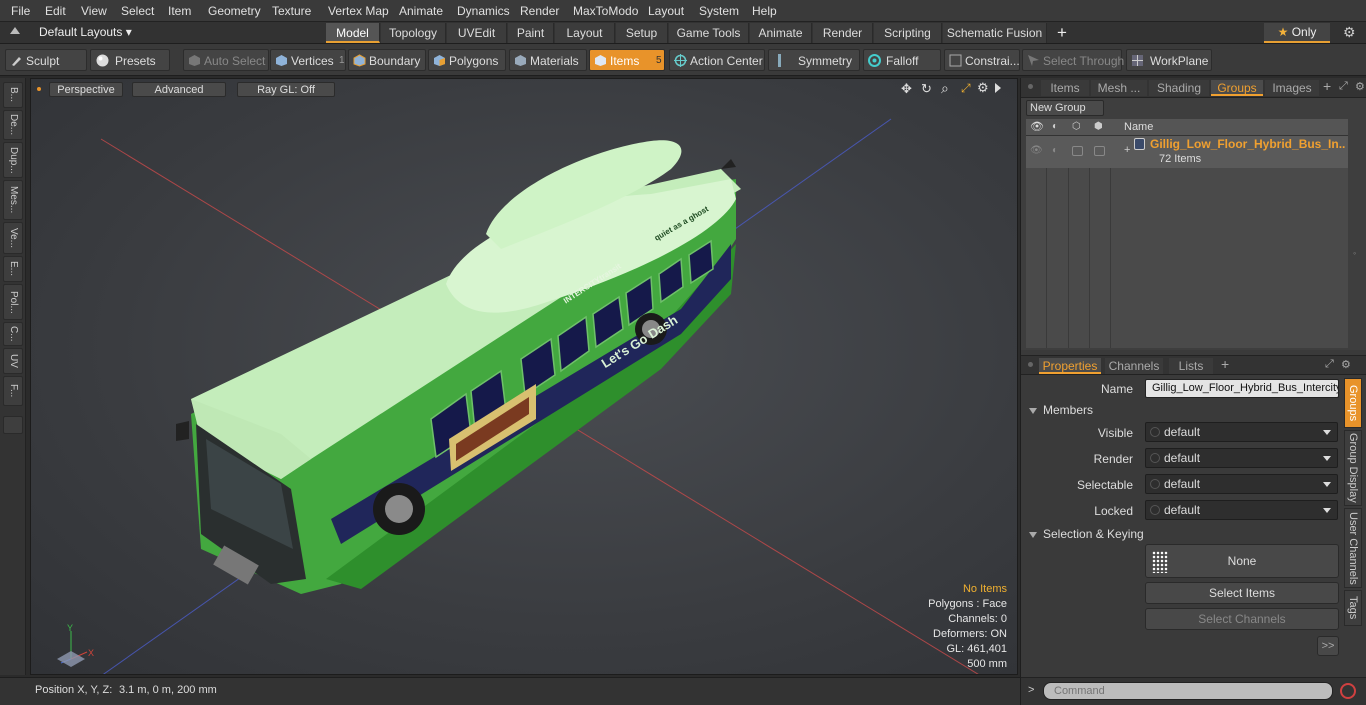  Describe the element at coordinates (1225, 364) in the screenshot. I see `add-props-tab-icon: +` at that location.